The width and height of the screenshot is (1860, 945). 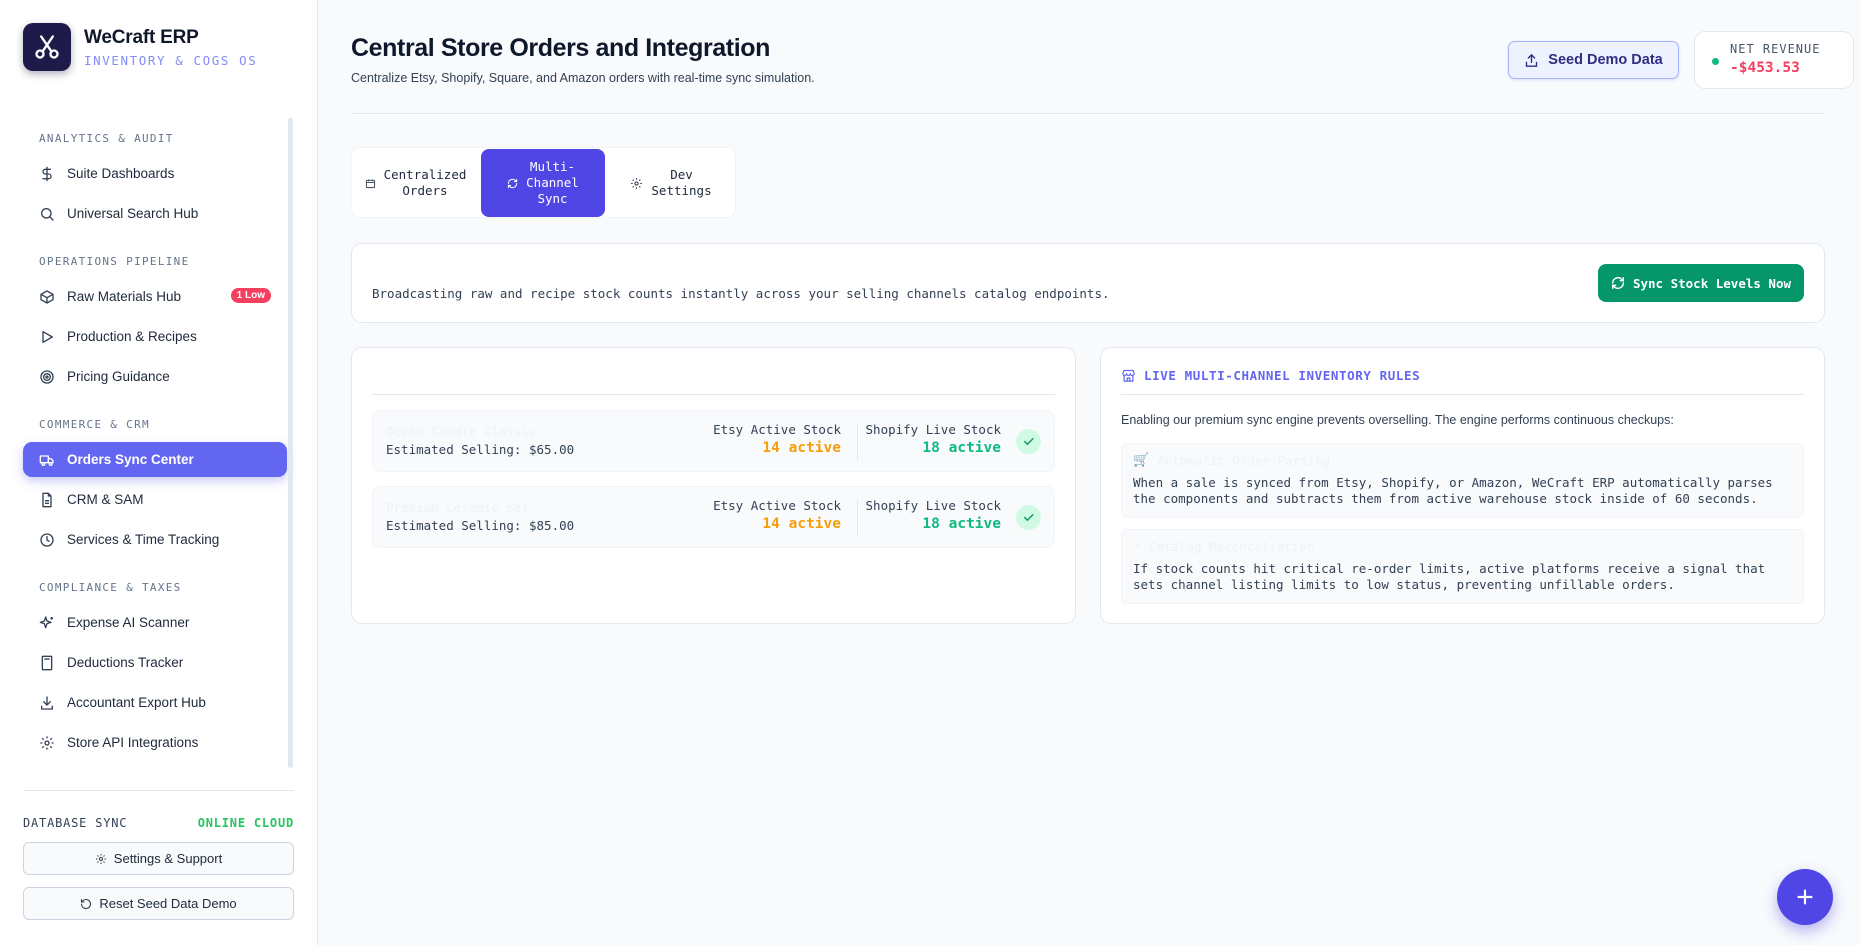 What do you see at coordinates (114, 261) in the screenshot?
I see `nav-section-title: OPERATIONS PIPELINE` at bounding box center [114, 261].